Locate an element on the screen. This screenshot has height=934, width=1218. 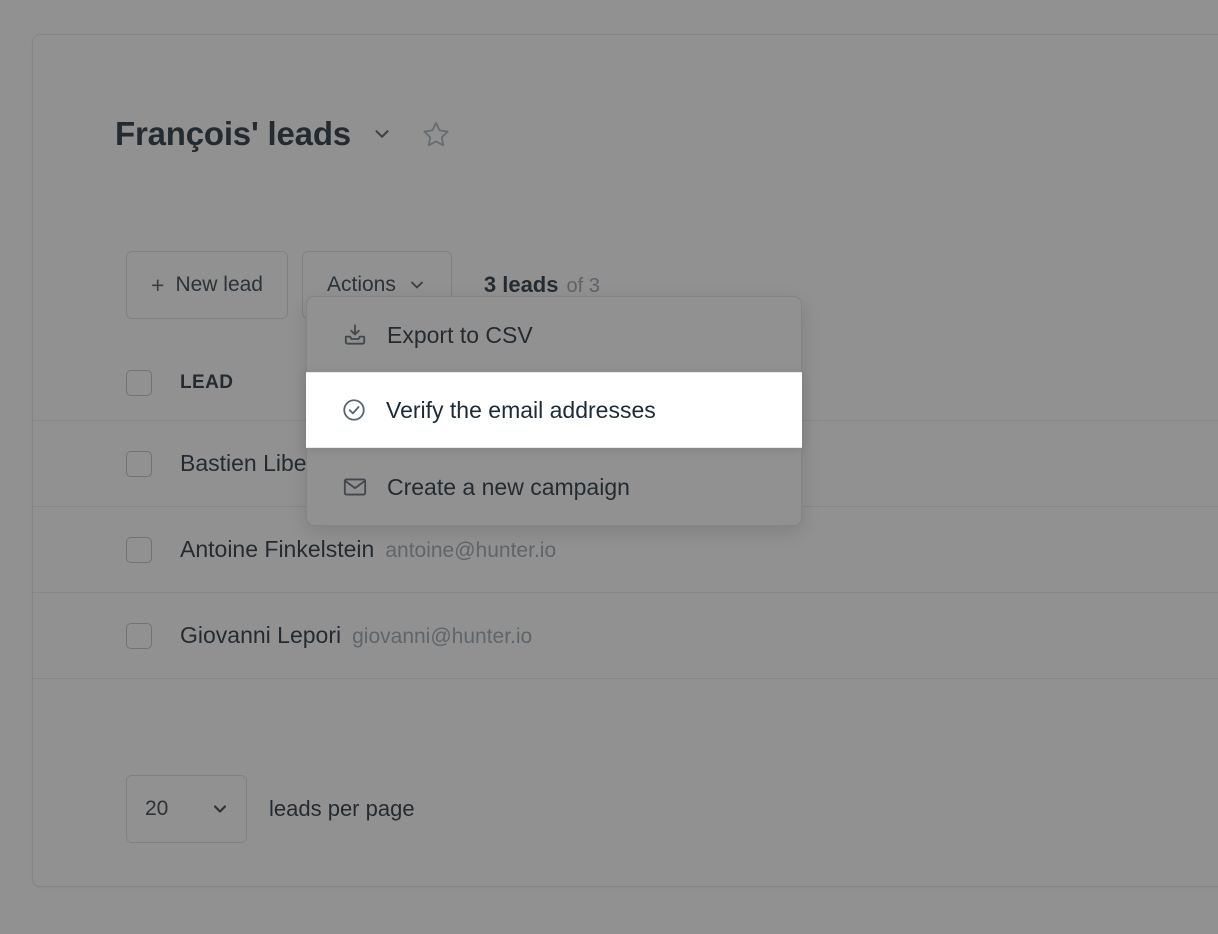
check-circle-icon is located at coordinates (354, 410).